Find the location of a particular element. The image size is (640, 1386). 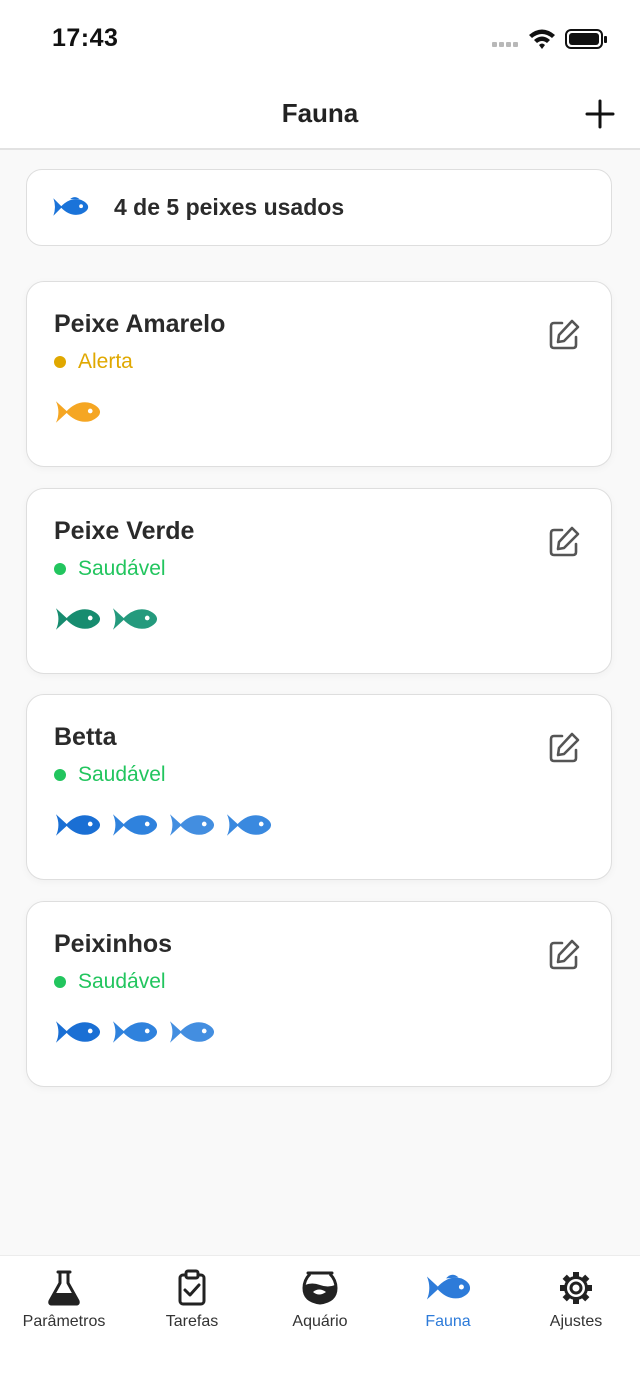

wifi-icon is located at coordinates (542, 39).